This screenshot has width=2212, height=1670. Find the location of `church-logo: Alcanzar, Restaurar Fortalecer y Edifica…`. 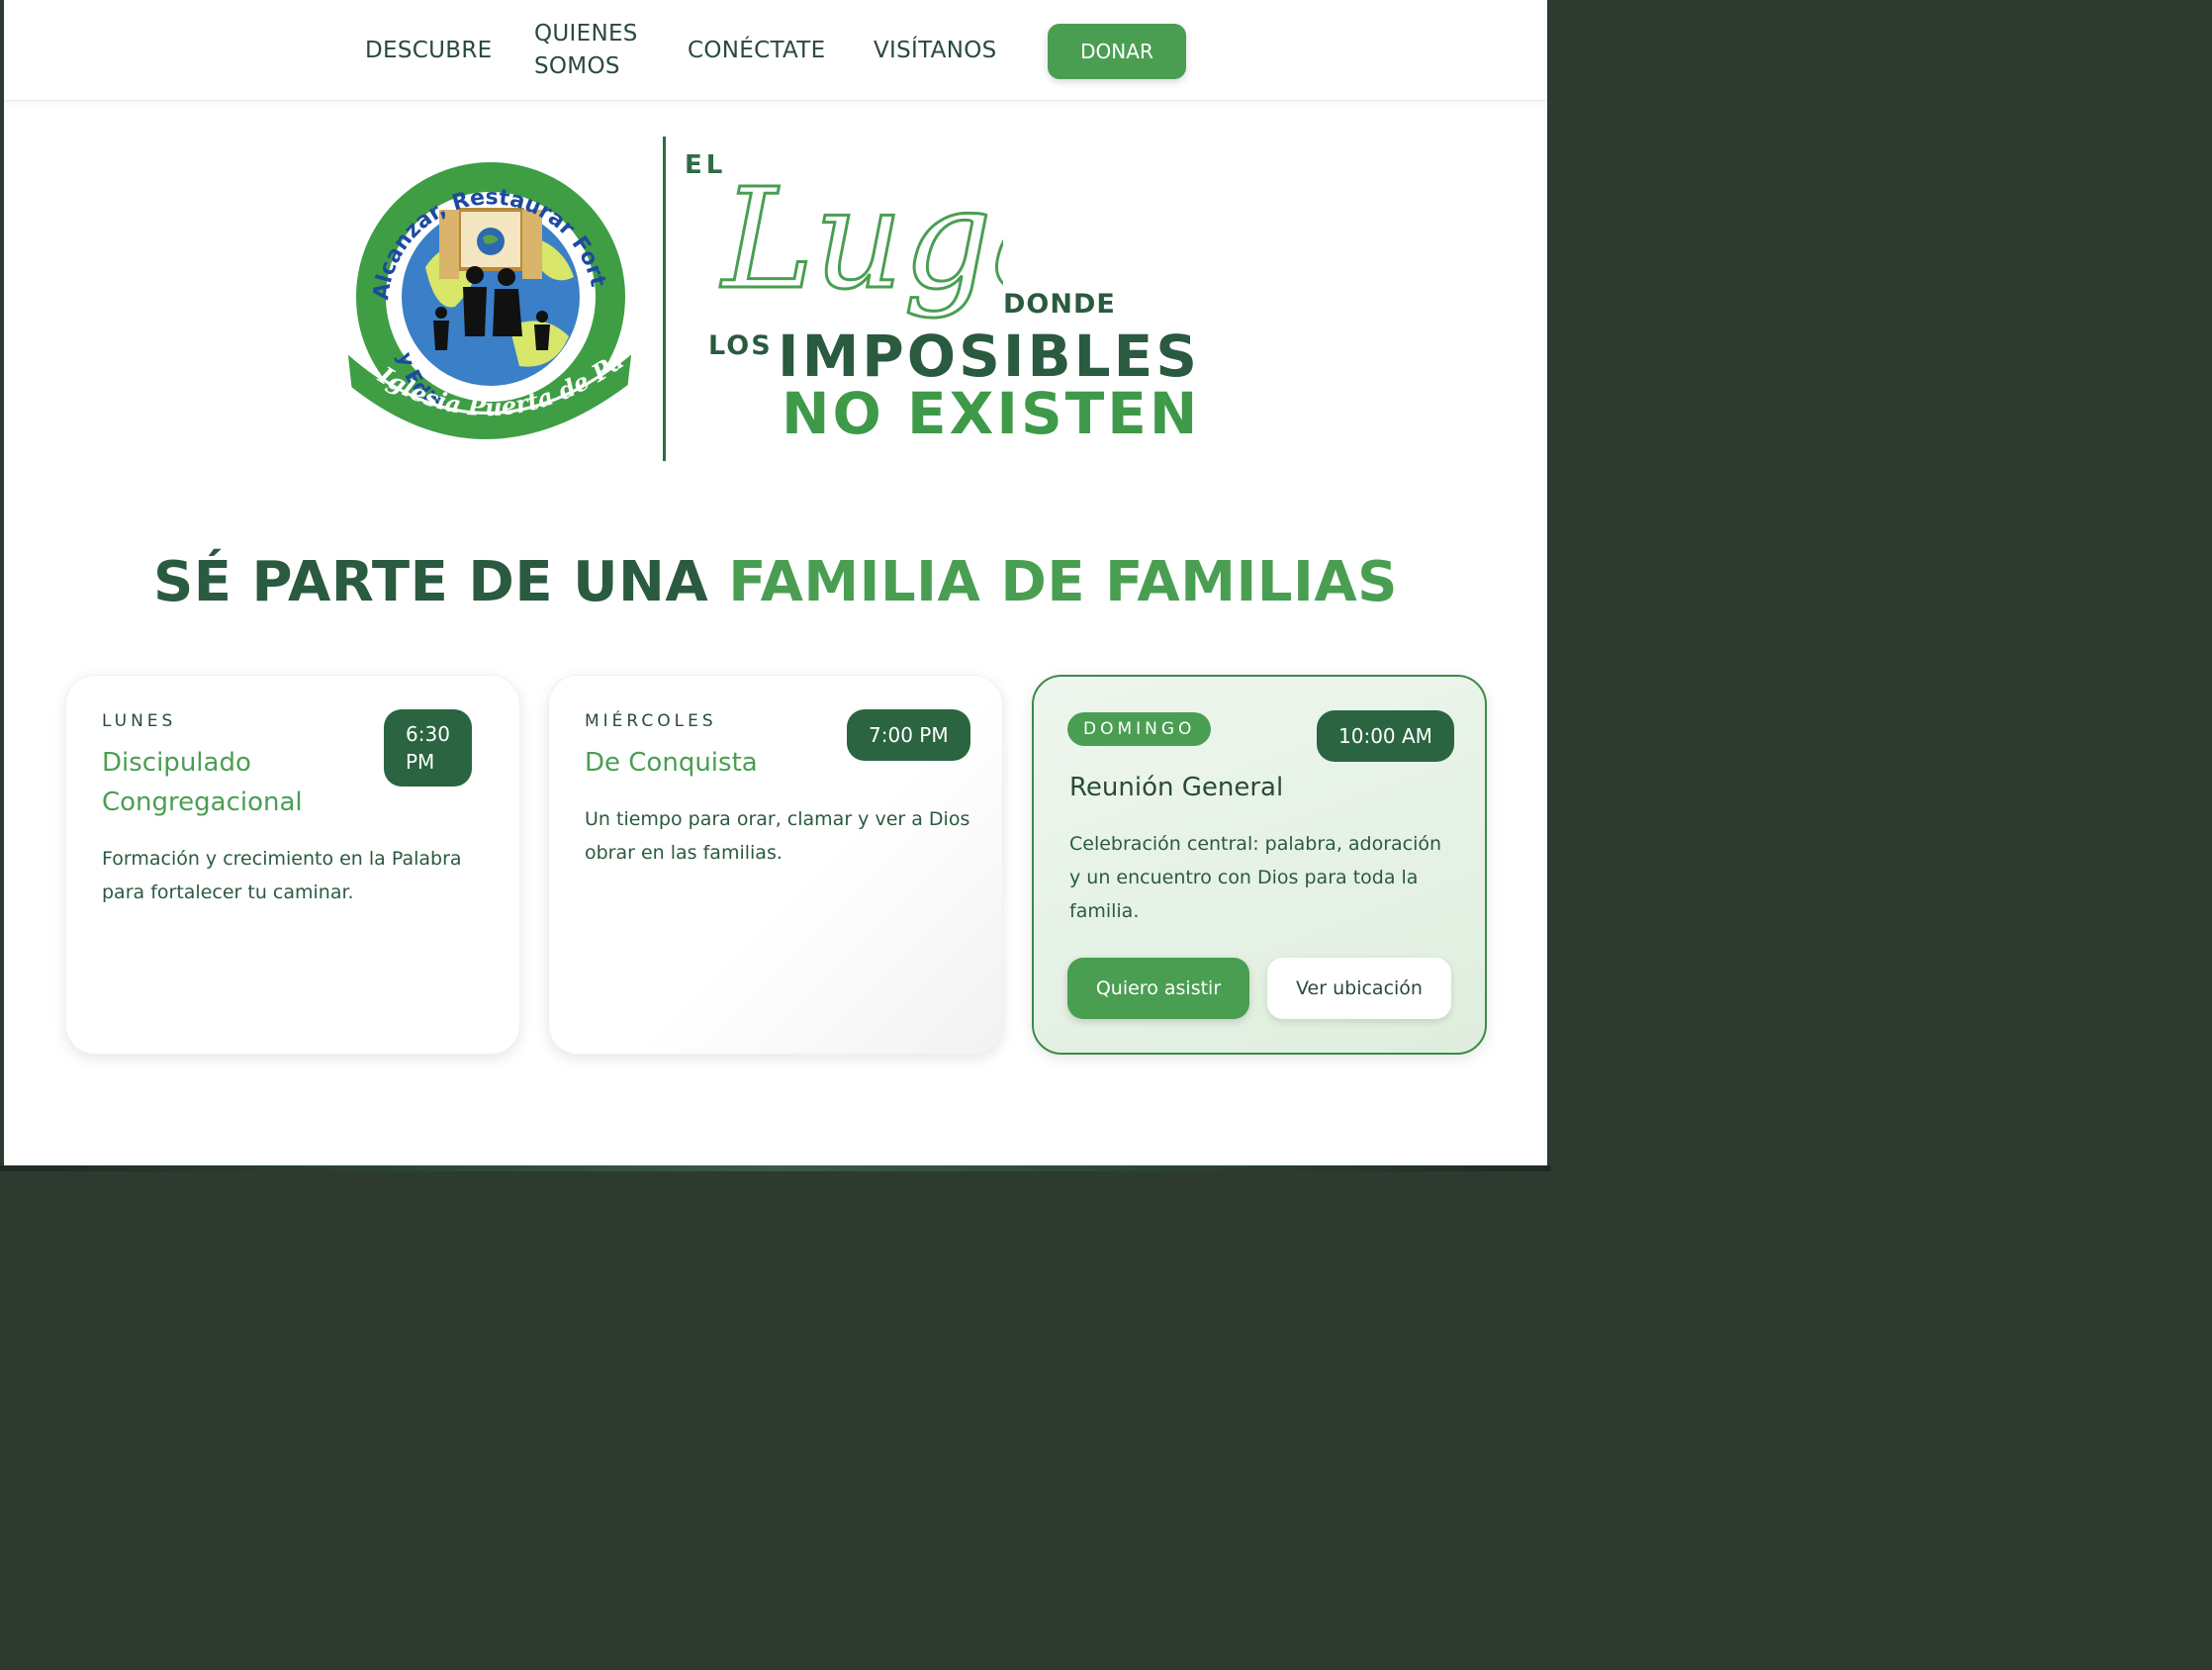

church-logo: Alcanzar, Restaurar Fortalecer y Edifica… is located at coordinates (483, 285).